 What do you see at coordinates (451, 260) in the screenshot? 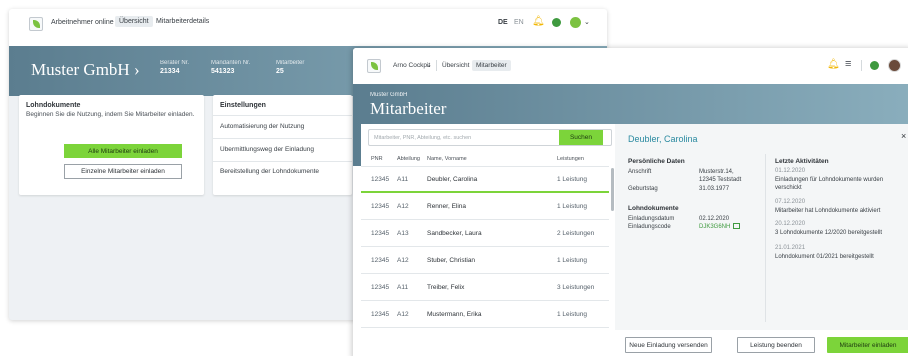
I see `cell-name: Stuber, Christian` at bounding box center [451, 260].